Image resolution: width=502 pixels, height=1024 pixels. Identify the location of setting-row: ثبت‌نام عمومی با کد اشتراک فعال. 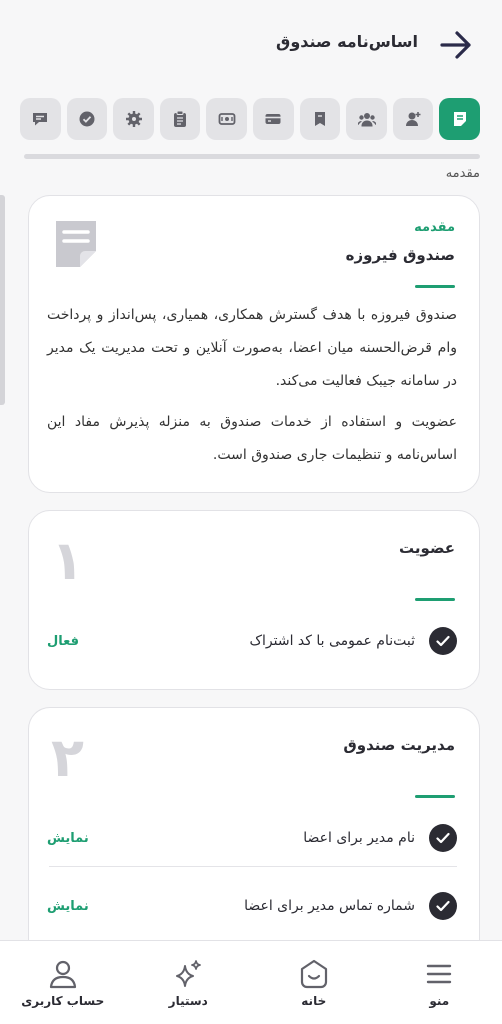
(252, 641).